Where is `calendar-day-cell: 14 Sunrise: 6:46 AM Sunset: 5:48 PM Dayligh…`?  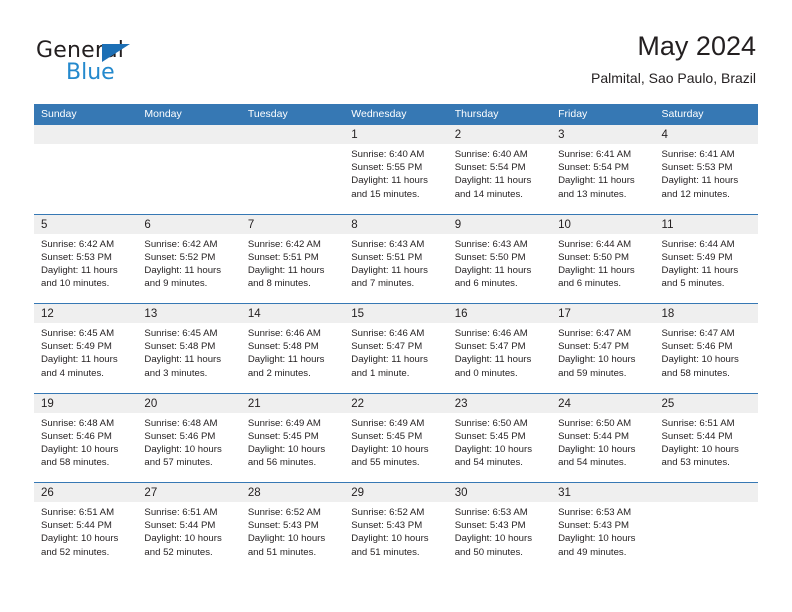
calendar-day-cell: 14 Sunrise: 6:46 AM Sunset: 5:48 PM Dayligh… is located at coordinates (292, 348).